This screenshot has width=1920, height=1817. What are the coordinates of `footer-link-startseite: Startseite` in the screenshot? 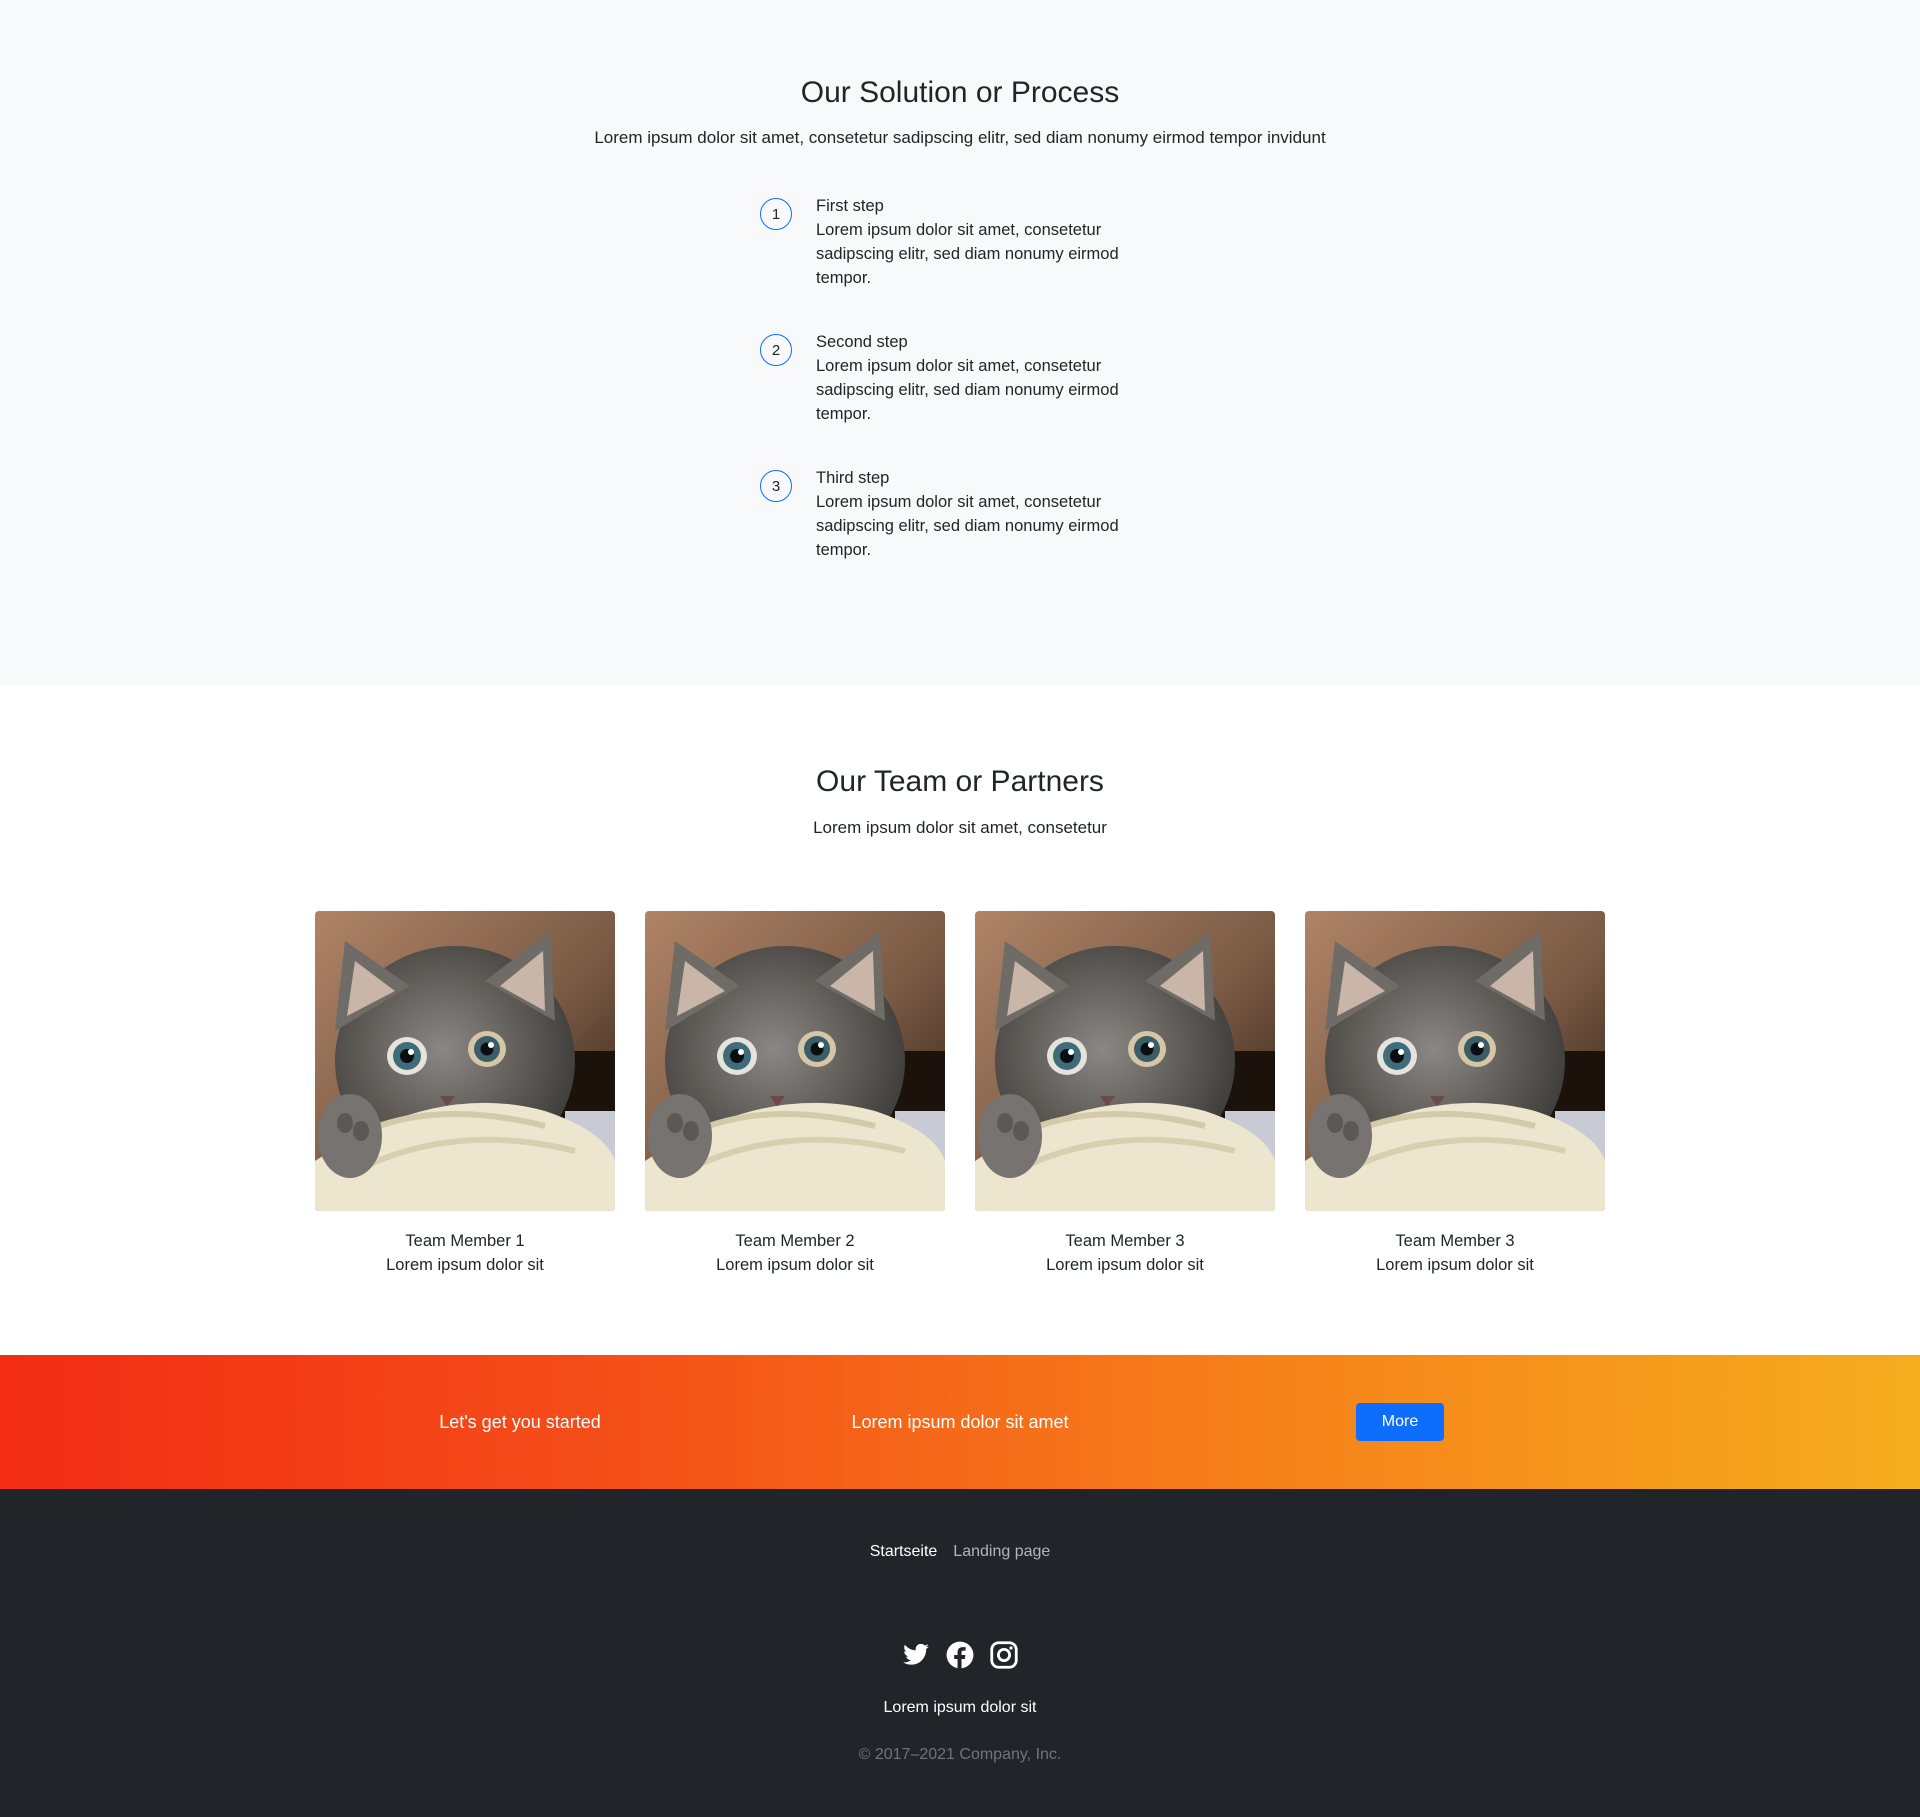 It's located at (904, 1552).